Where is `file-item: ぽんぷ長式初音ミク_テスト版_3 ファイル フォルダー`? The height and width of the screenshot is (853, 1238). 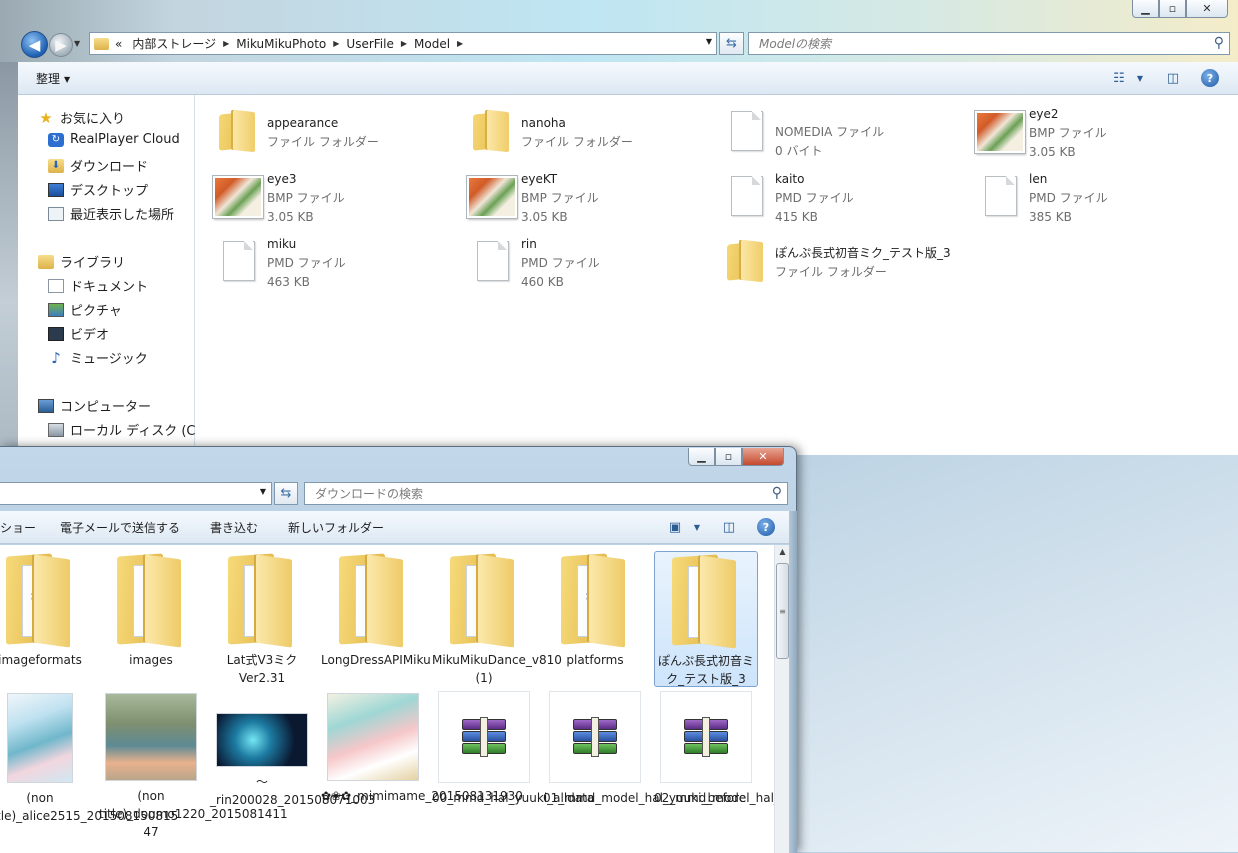
file-item: ぽんぷ長式初音ミク_テスト版_3 ファイル フォルダー is located at coordinates (871, 263).